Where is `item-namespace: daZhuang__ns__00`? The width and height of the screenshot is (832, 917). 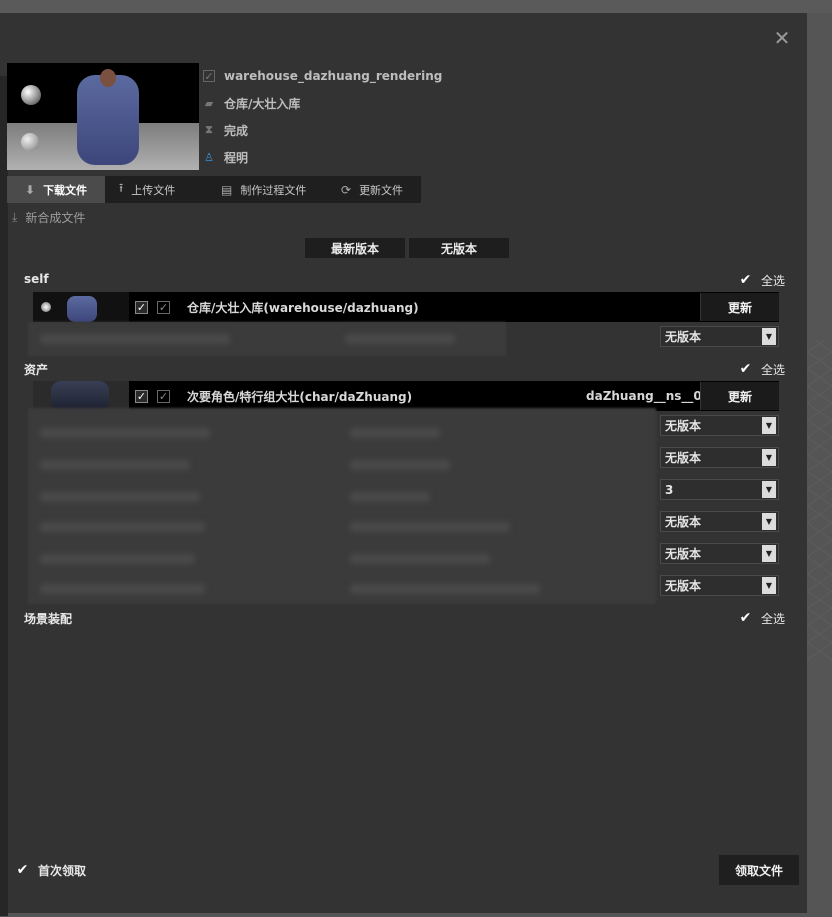
item-namespace: daZhuang__ns__00 is located at coordinates (648, 396).